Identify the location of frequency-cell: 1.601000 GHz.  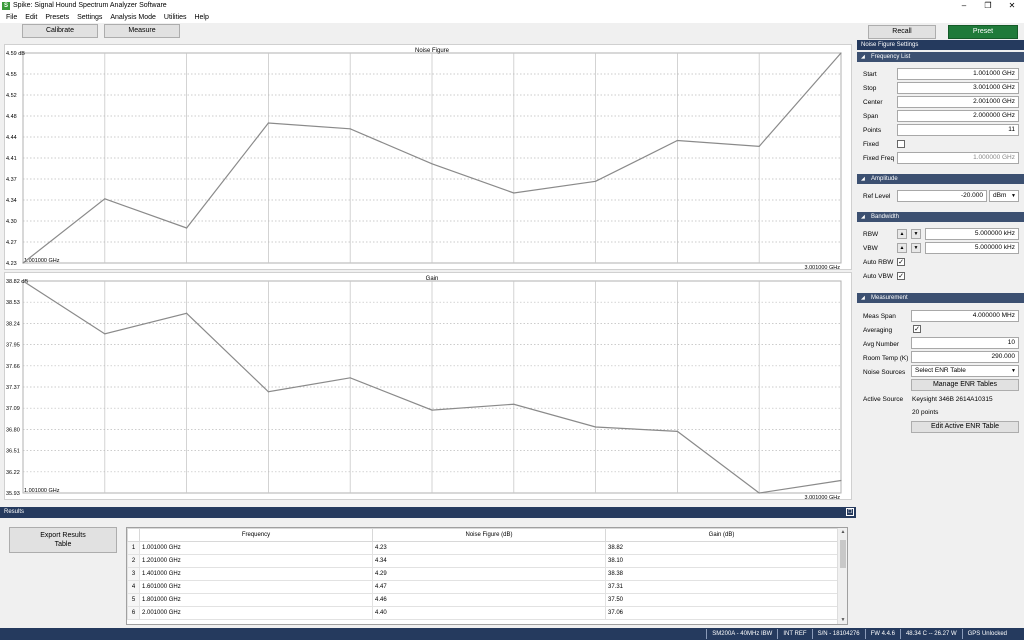
(256, 587).